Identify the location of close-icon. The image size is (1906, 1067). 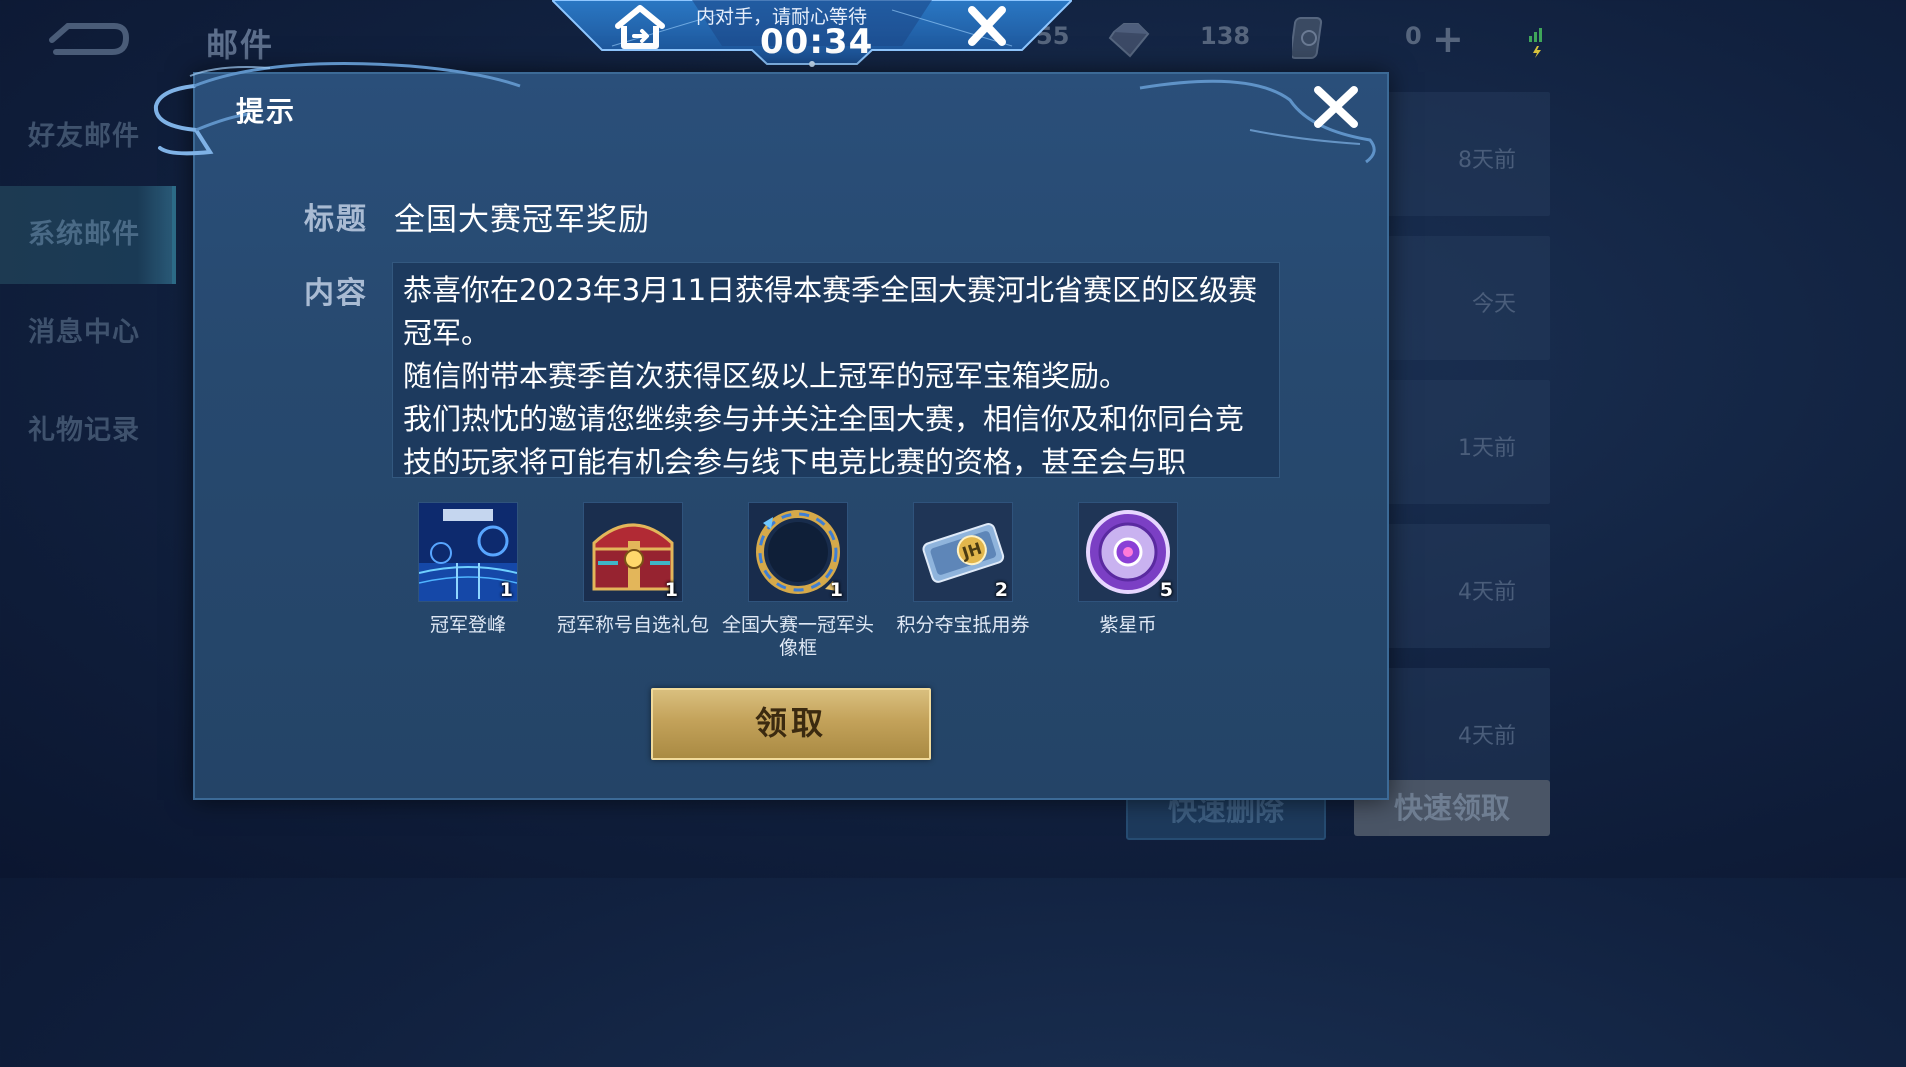
(1336, 107).